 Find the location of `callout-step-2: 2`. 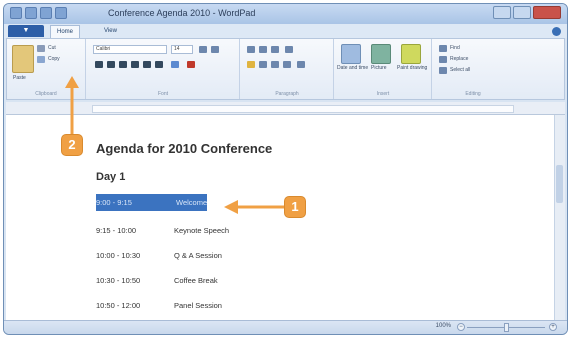

callout-step-2: 2 is located at coordinates (72, 145).